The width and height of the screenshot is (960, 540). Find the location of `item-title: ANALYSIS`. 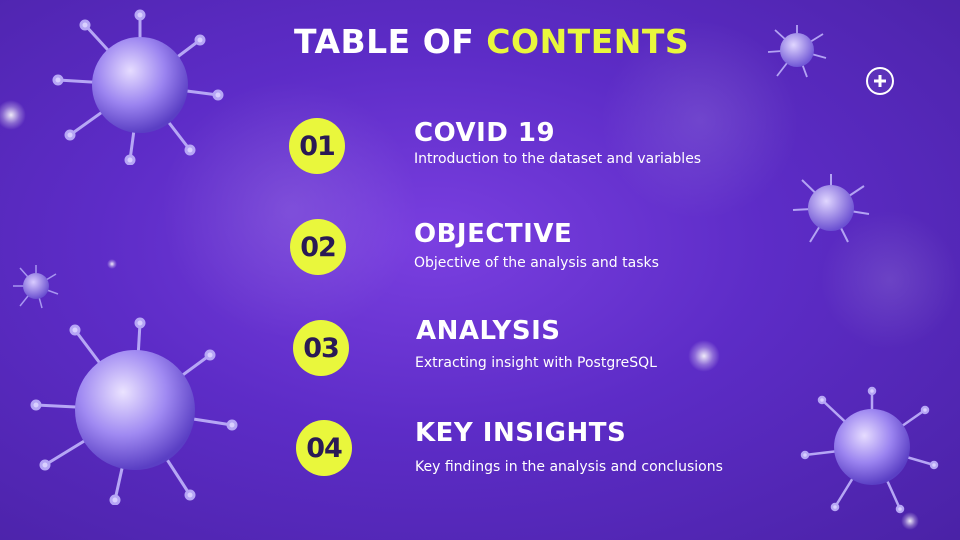

item-title: ANALYSIS is located at coordinates (488, 331).